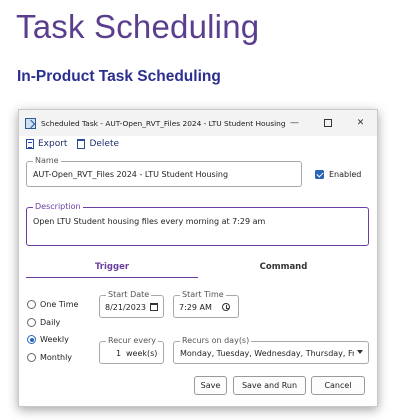  I want to click on maximize-icon, so click(327, 123).